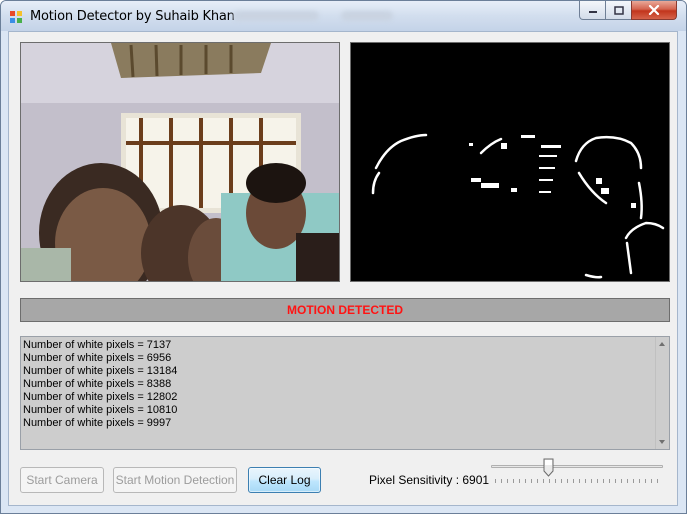 Image resolution: width=687 pixels, height=514 pixels. I want to click on log-line: Number of white pixels = 7137, so click(97, 345).